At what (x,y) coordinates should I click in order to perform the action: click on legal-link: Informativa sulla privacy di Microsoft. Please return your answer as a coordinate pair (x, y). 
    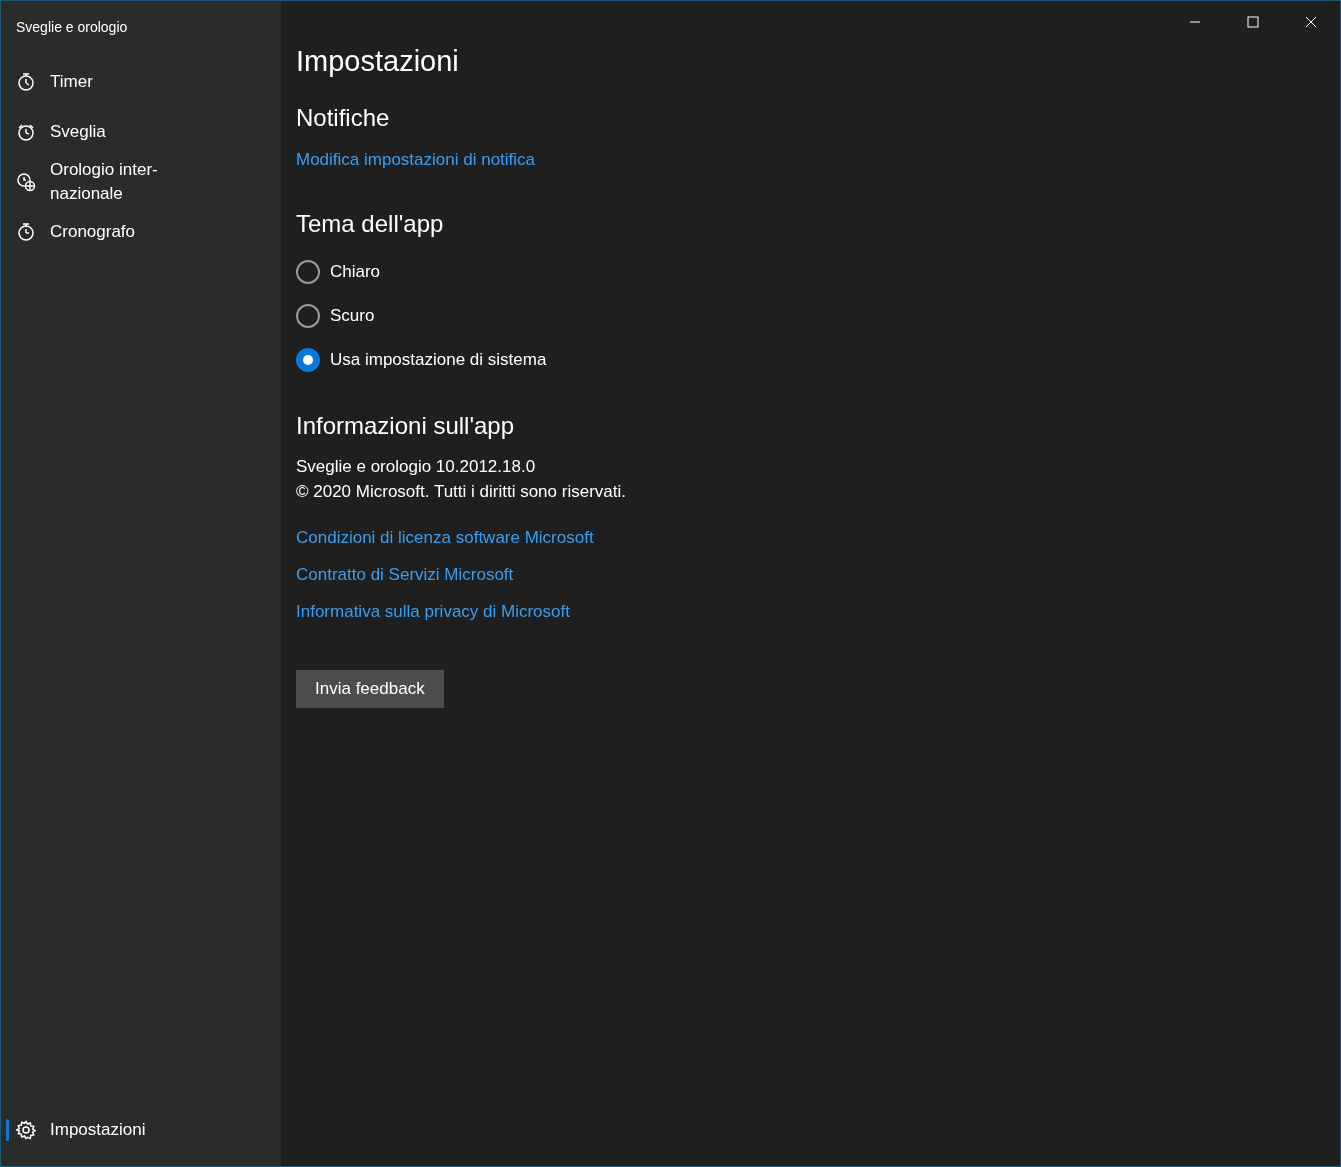
    Looking at the image, I should click on (433, 612).